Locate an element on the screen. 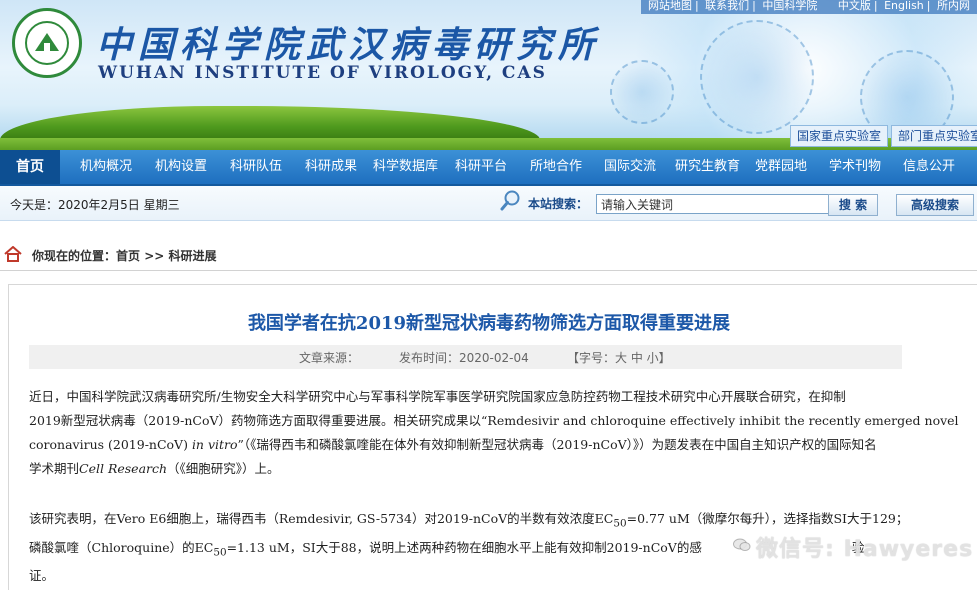 Image resolution: width=977 pixels, height=590 pixels. top-link-cas: 中国科学院 is located at coordinates (789, 6).